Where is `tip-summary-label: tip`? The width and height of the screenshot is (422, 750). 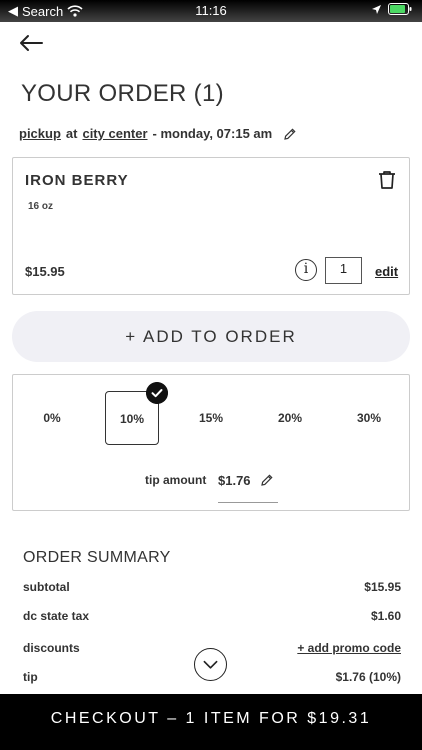 tip-summary-label: tip is located at coordinates (30, 677).